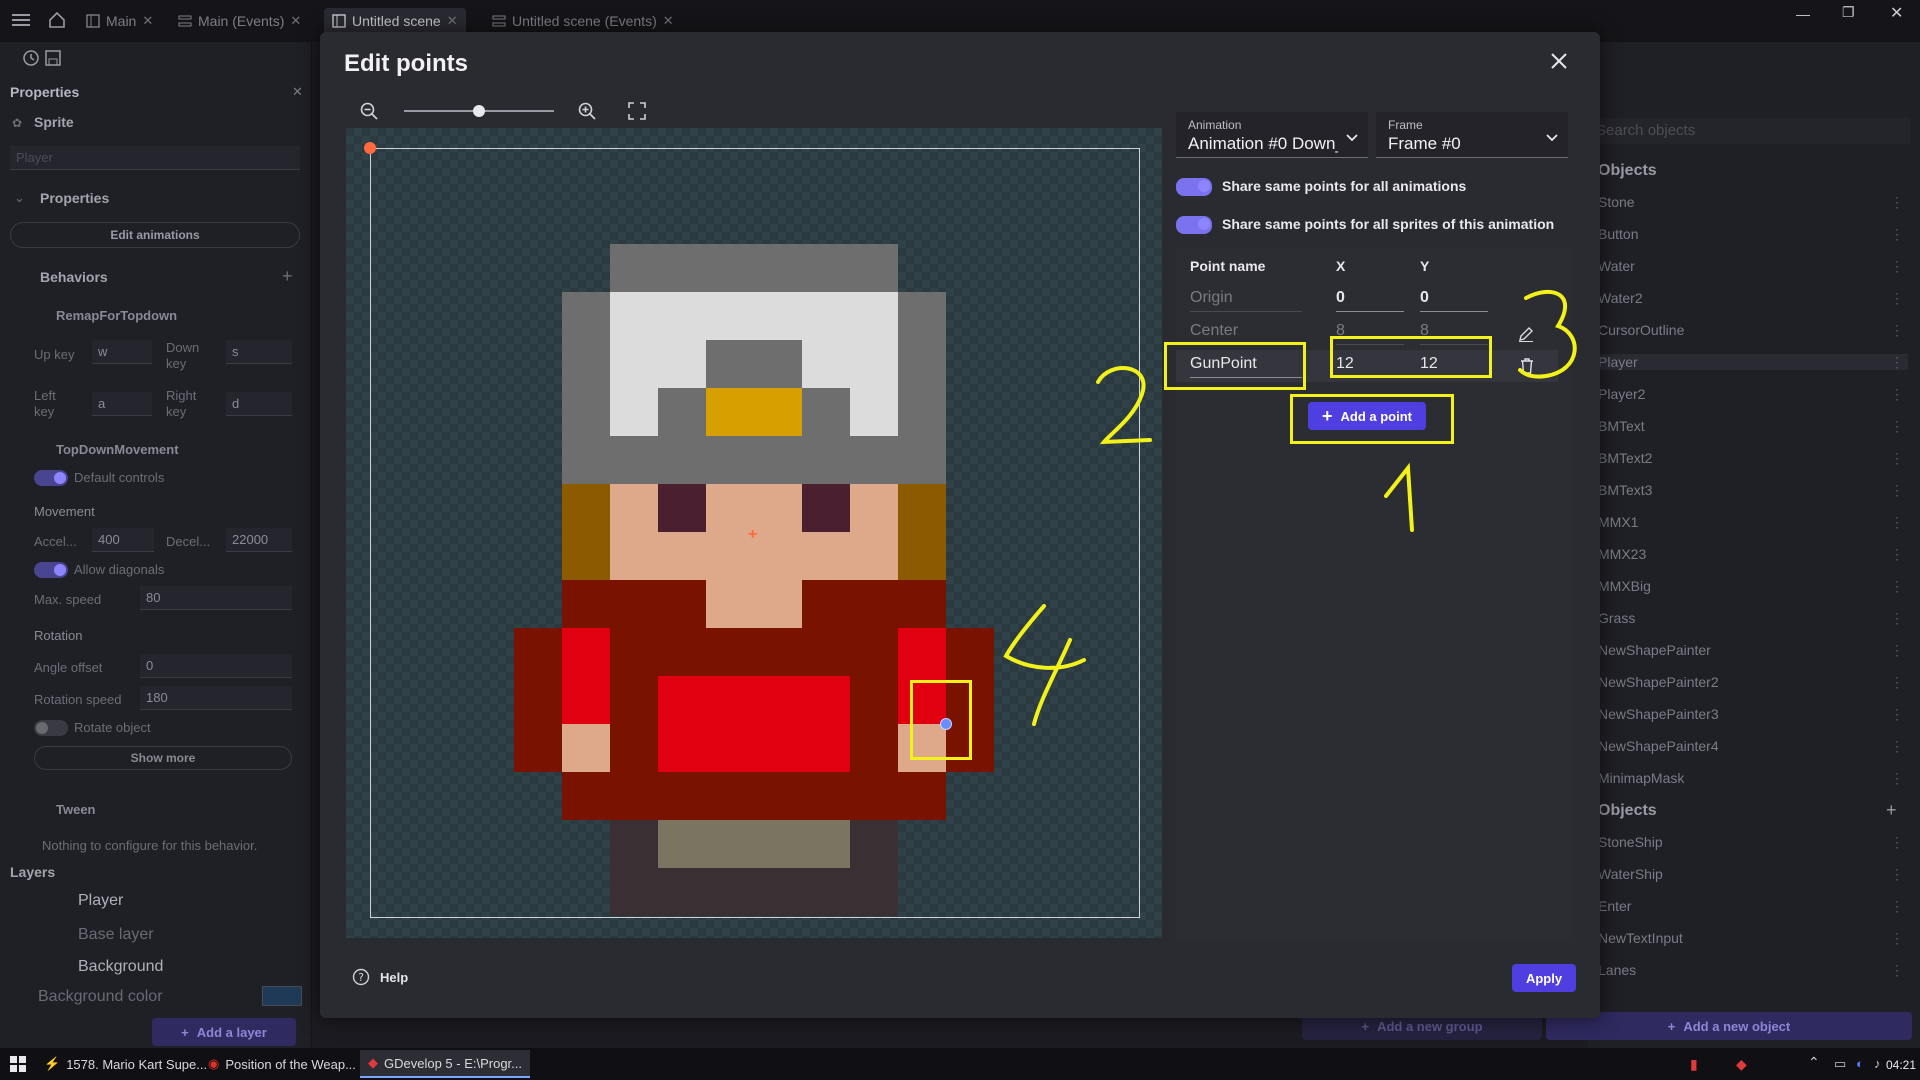 This screenshot has height=1080, width=1920. What do you see at coordinates (1840, 1064) in the screenshot?
I see `tray-network-icon: ▭` at bounding box center [1840, 1064].